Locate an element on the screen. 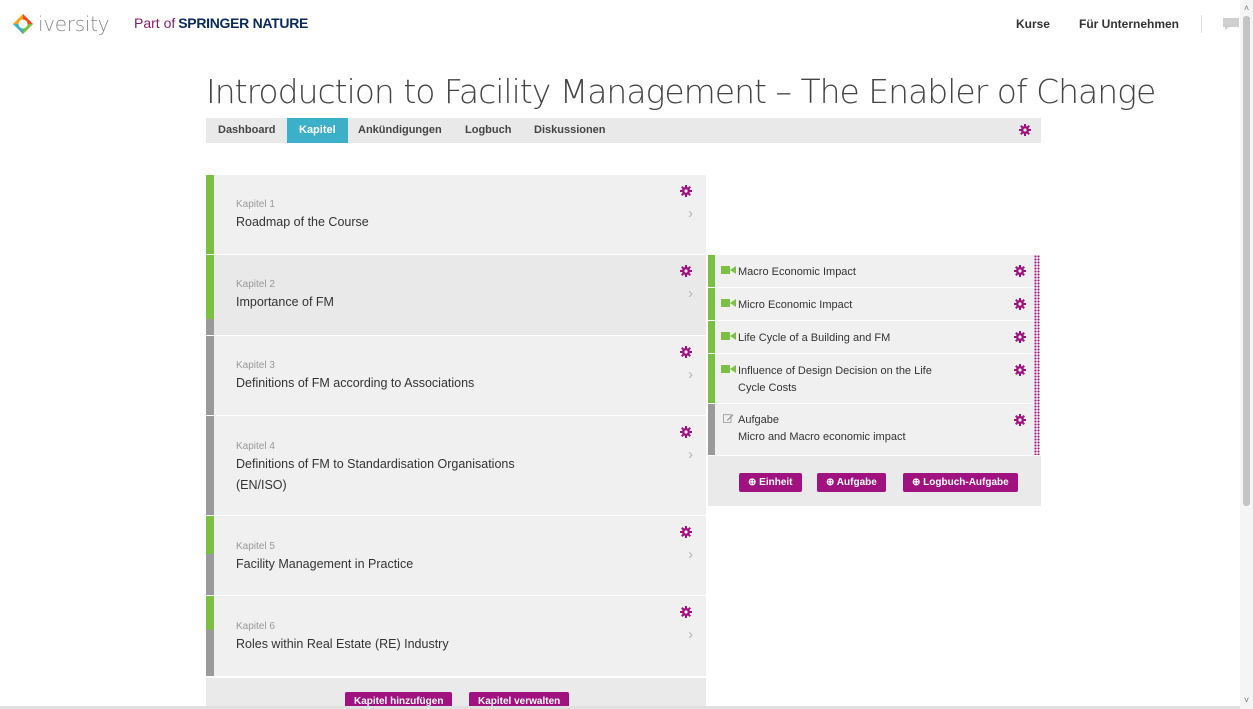 The image size is (1253, 709). nav-fuer-unternehmen: Für Unternehmen is located at coordinates (1129, 24).